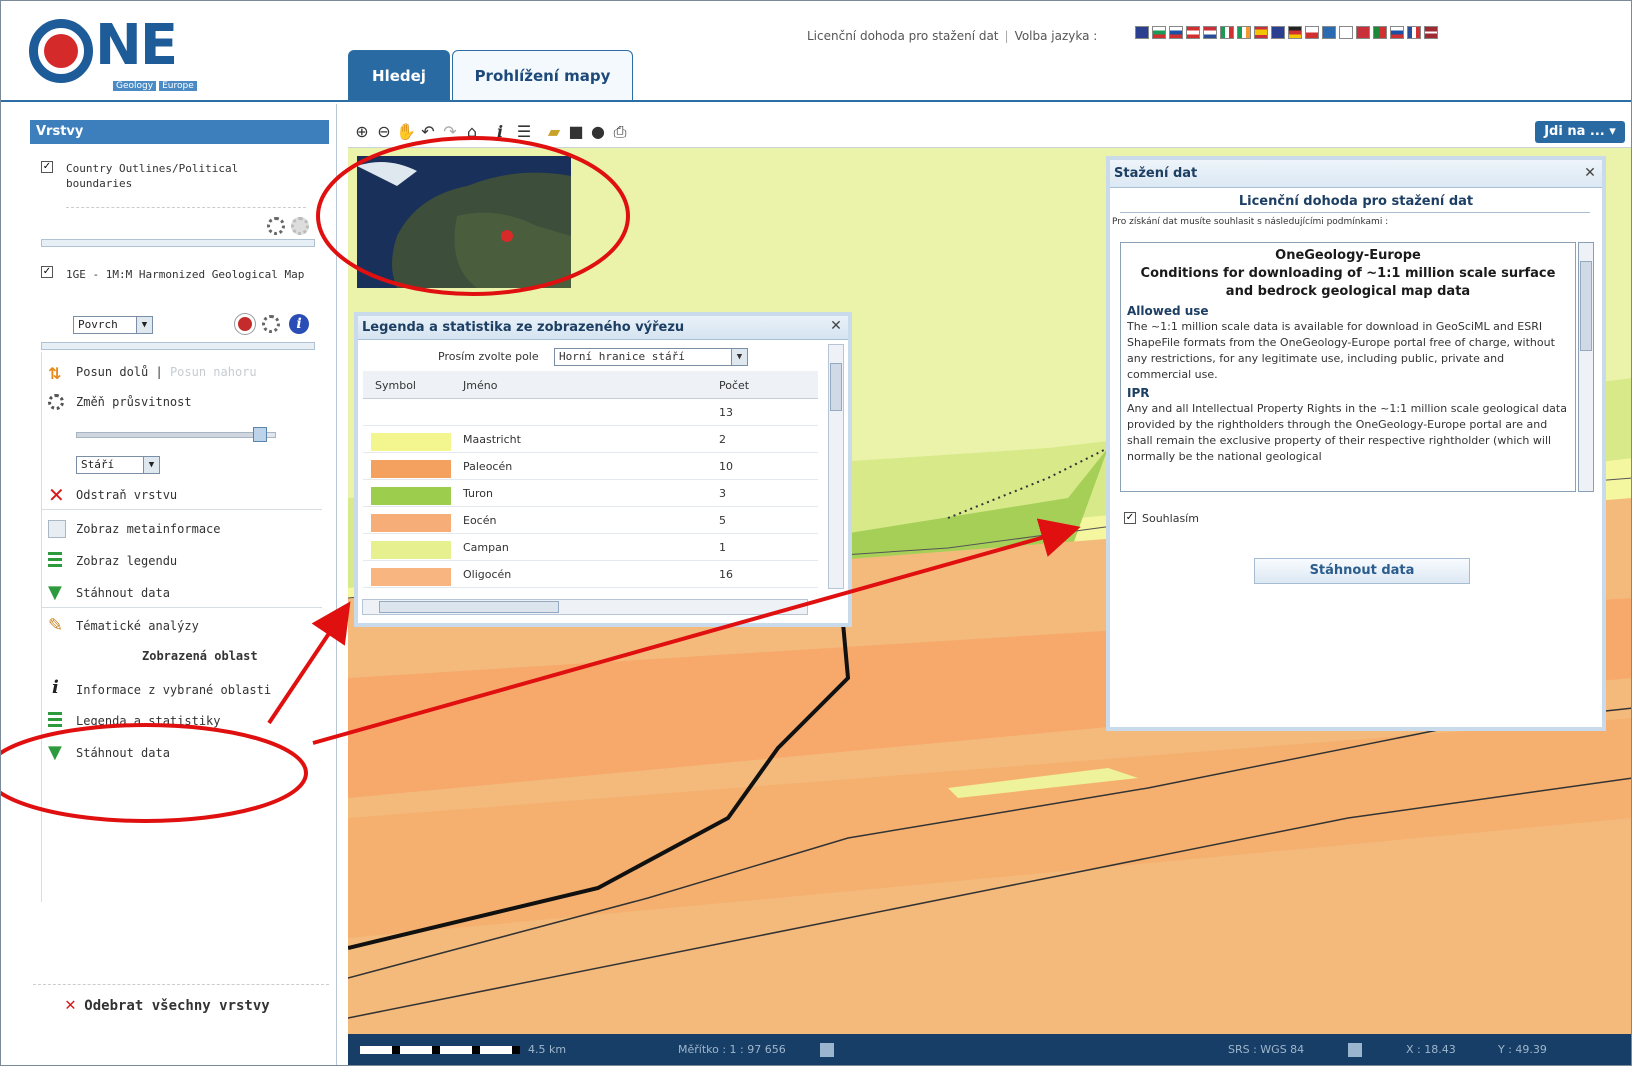  Describe the element at coordinates (1244, 32) in the screenshot. I see `flag-ie-icon` at that location.